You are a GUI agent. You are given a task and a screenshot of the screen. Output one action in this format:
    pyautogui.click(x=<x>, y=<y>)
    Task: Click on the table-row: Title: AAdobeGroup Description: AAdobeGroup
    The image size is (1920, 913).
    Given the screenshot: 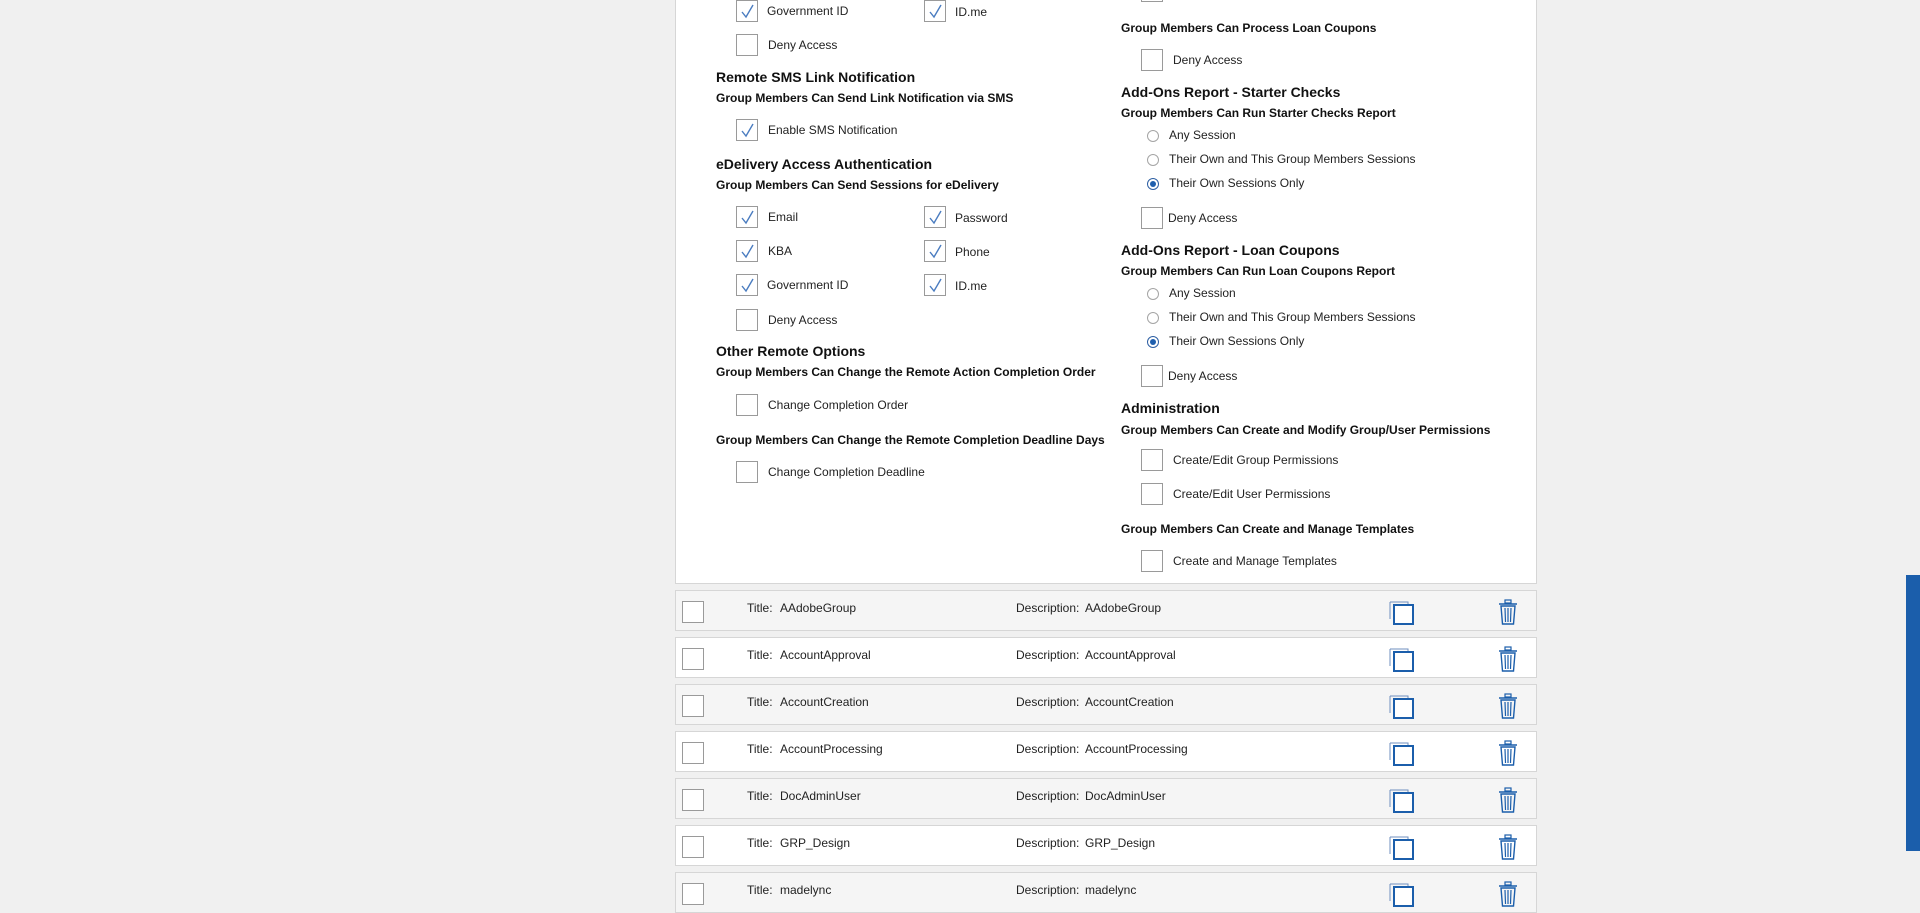 What is the action you would take?
    pyautogui.click(x=1106, y=610)
    